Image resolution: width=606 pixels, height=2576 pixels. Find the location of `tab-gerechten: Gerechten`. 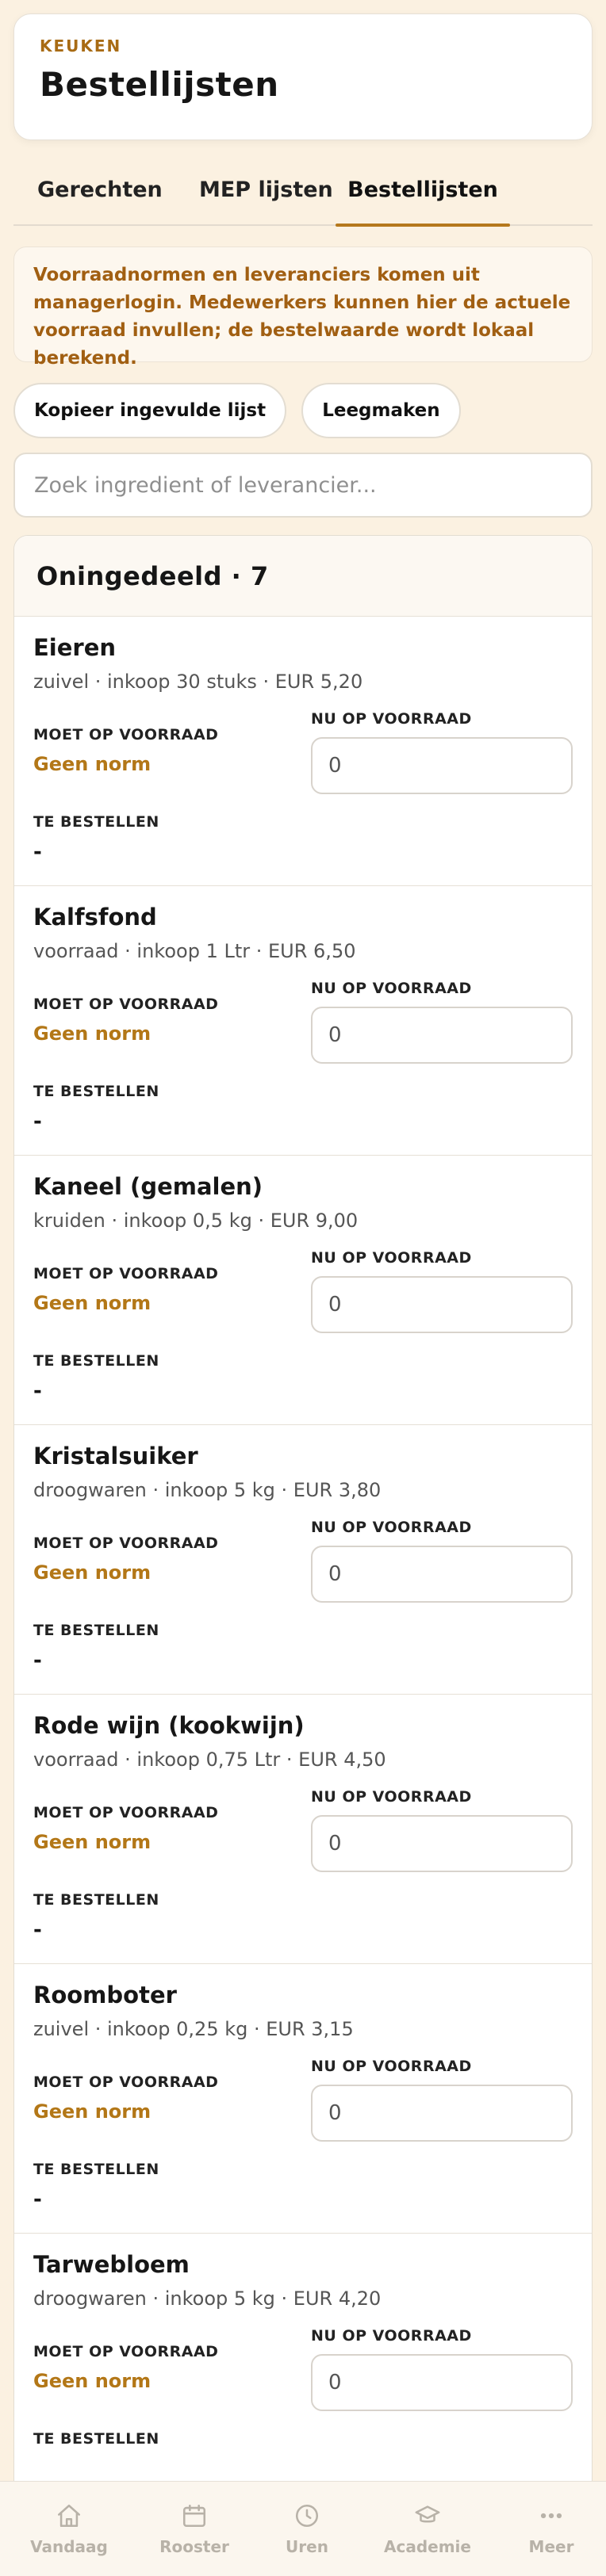

tab-gerechten: Gerechten is located at coordinates (100, 198).